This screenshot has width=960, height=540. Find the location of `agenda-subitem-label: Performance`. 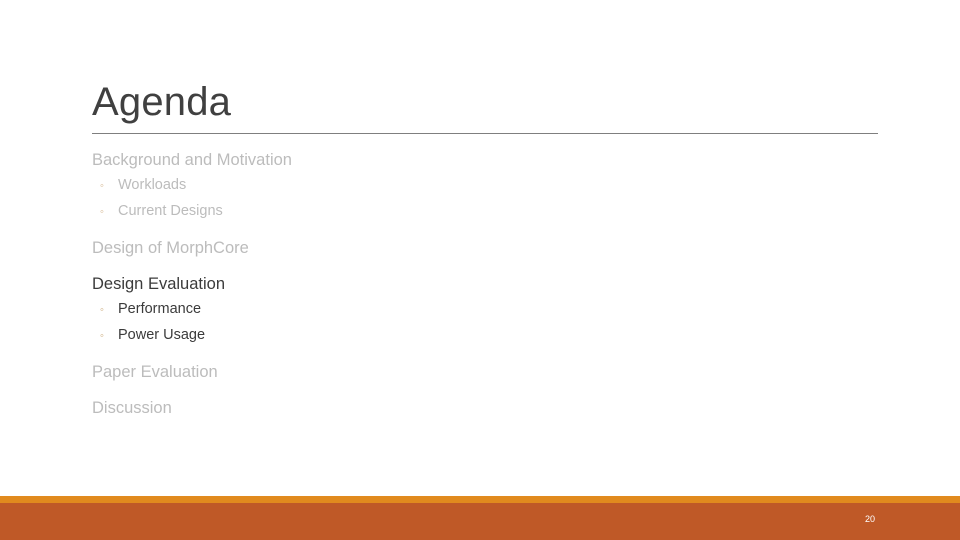

agenda-subitem-label: Performance is located at coordinates (160, 309).